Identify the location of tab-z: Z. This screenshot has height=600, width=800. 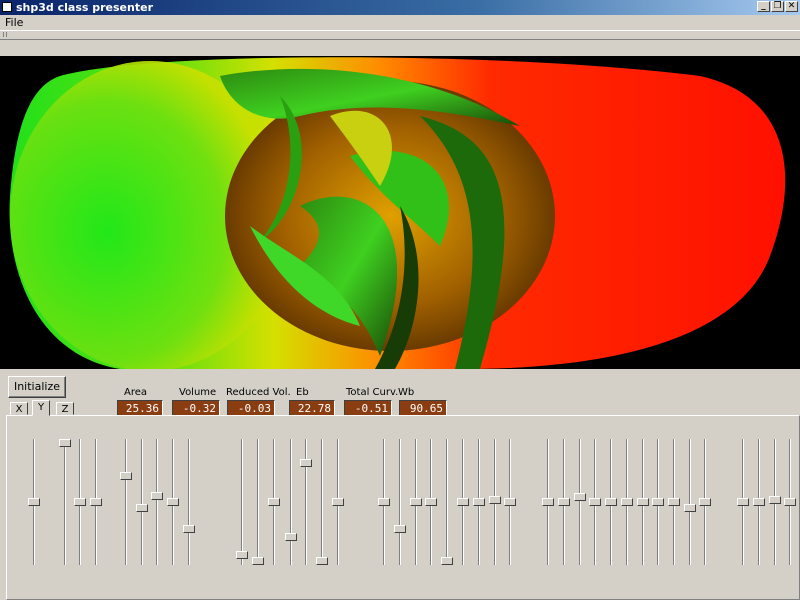
(65, 408).